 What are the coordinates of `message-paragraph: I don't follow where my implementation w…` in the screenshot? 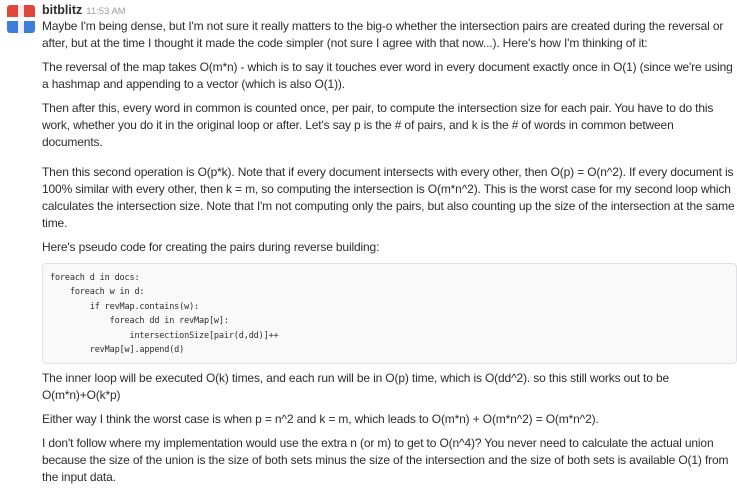 It's located at (385, 460).